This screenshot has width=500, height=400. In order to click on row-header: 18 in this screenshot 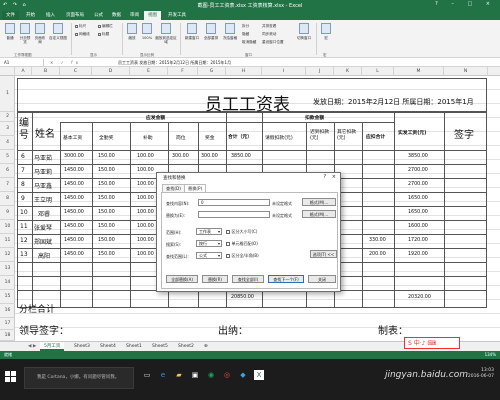, I will do `click(7, 335)`.